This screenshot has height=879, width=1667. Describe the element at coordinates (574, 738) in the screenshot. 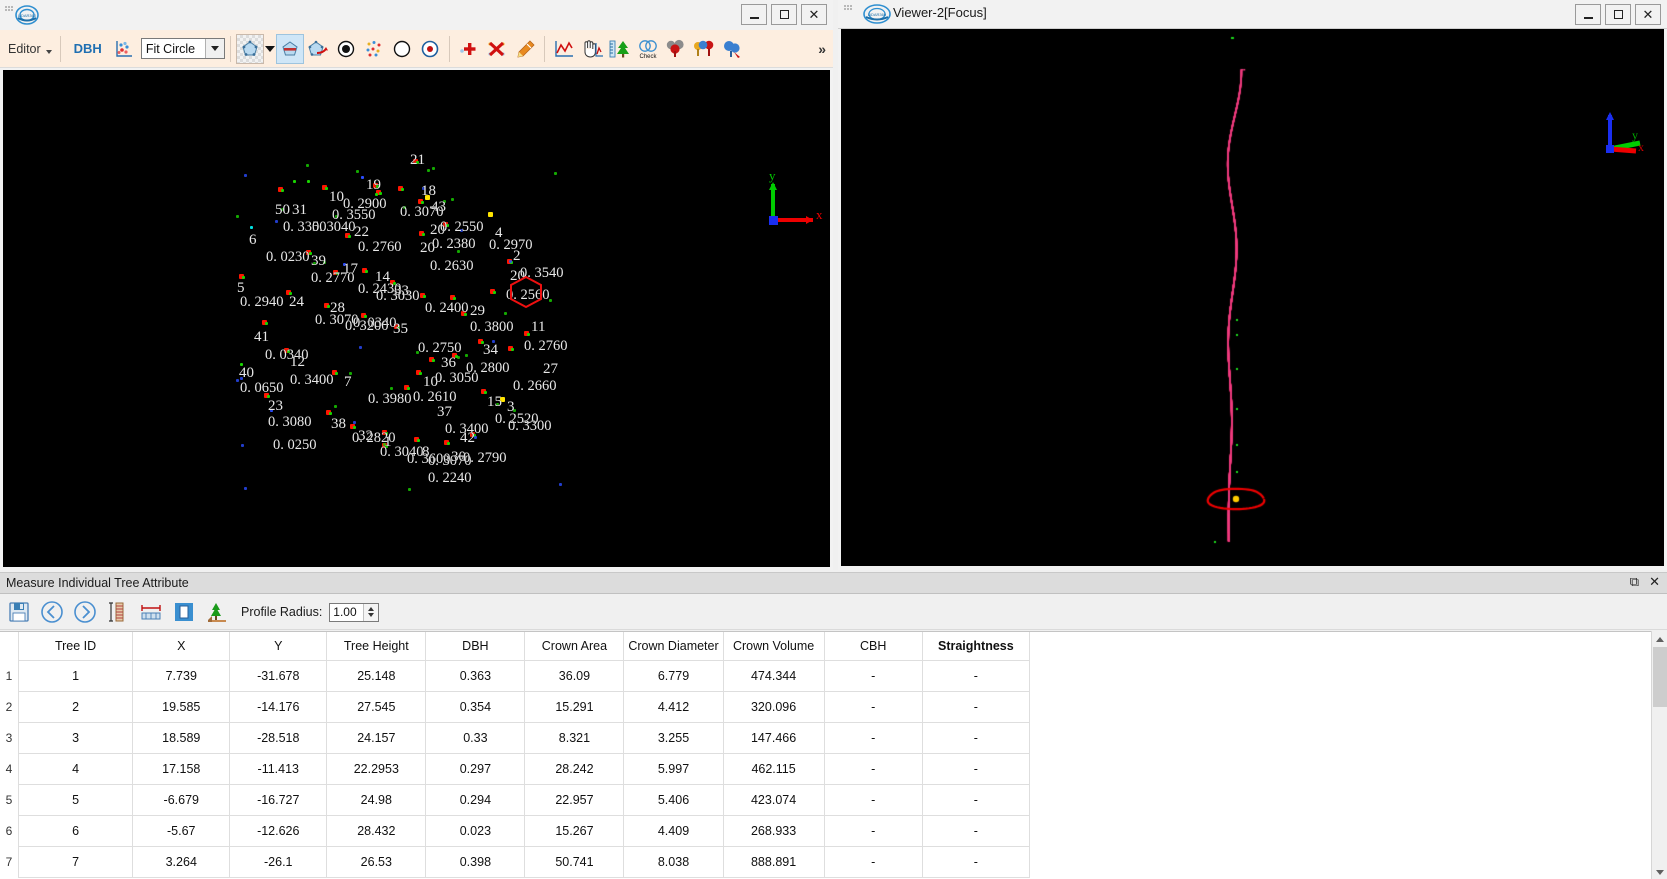

I see `table-cell: 8.321` at that location.